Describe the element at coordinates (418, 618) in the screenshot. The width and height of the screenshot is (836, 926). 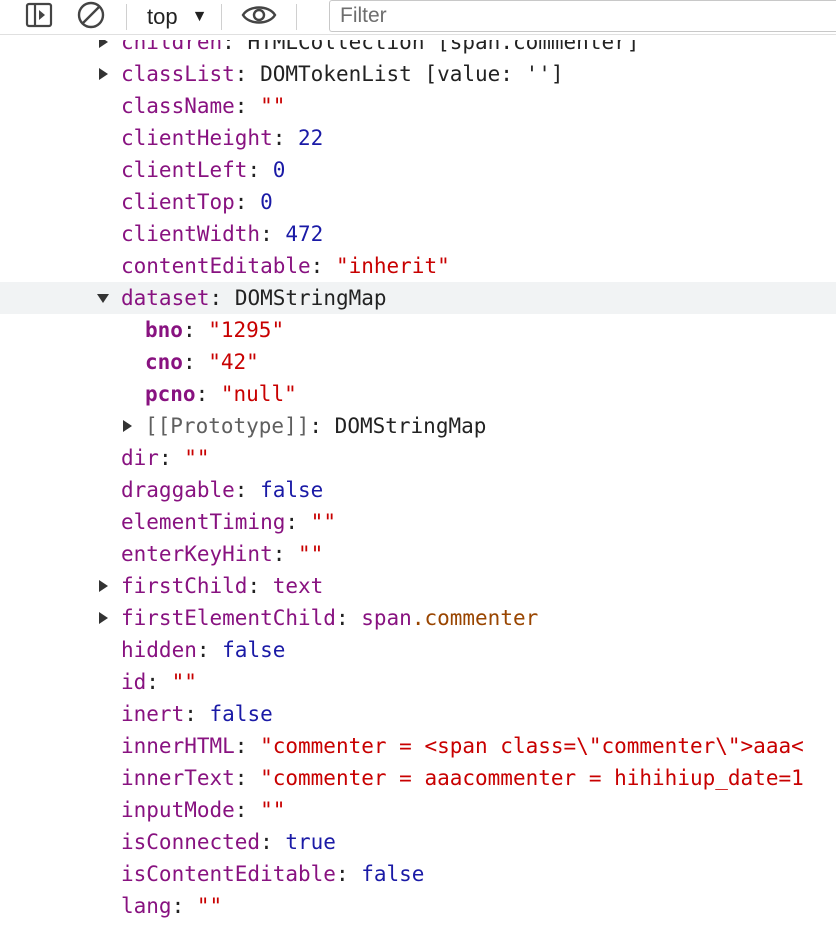
I see `property-row-firstelementchild: firstElementChild: span.commenter` at that location.